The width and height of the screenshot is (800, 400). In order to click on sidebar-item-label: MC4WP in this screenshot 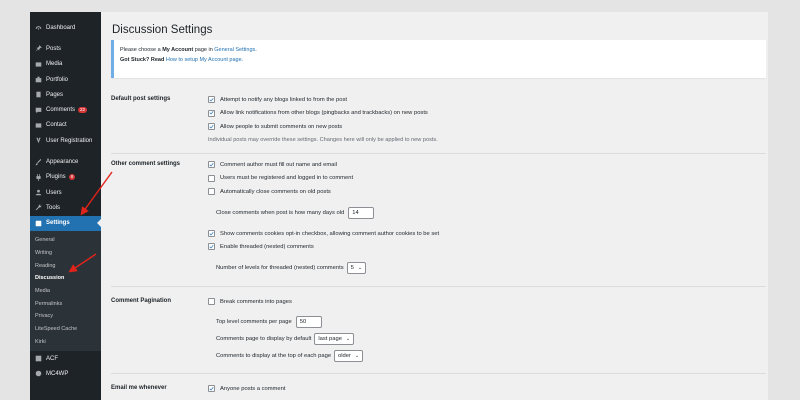, I will do `click(57, 373)`.